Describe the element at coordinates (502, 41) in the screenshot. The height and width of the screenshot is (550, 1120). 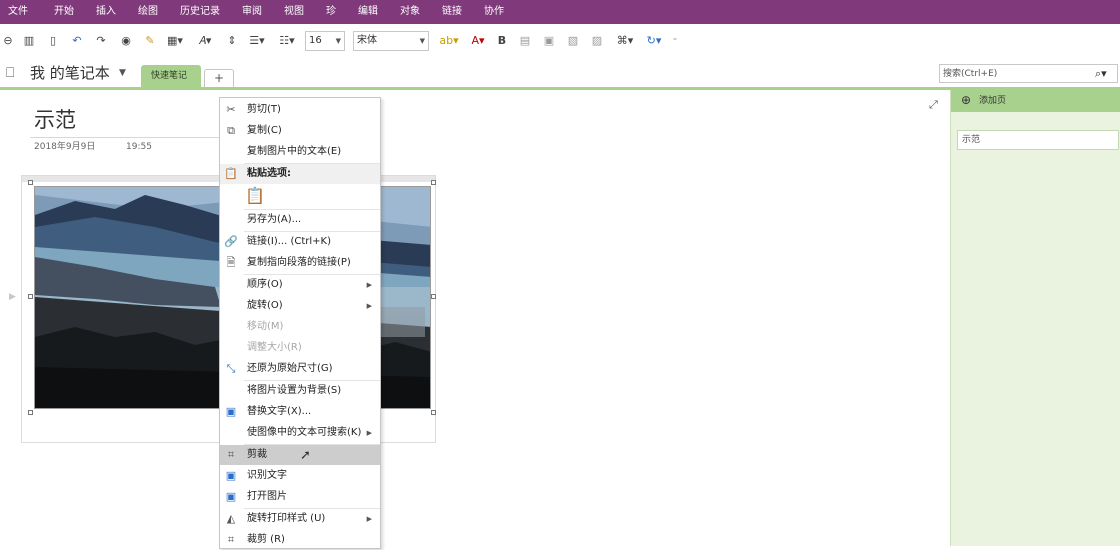
I see `bold-button: B` at that location.